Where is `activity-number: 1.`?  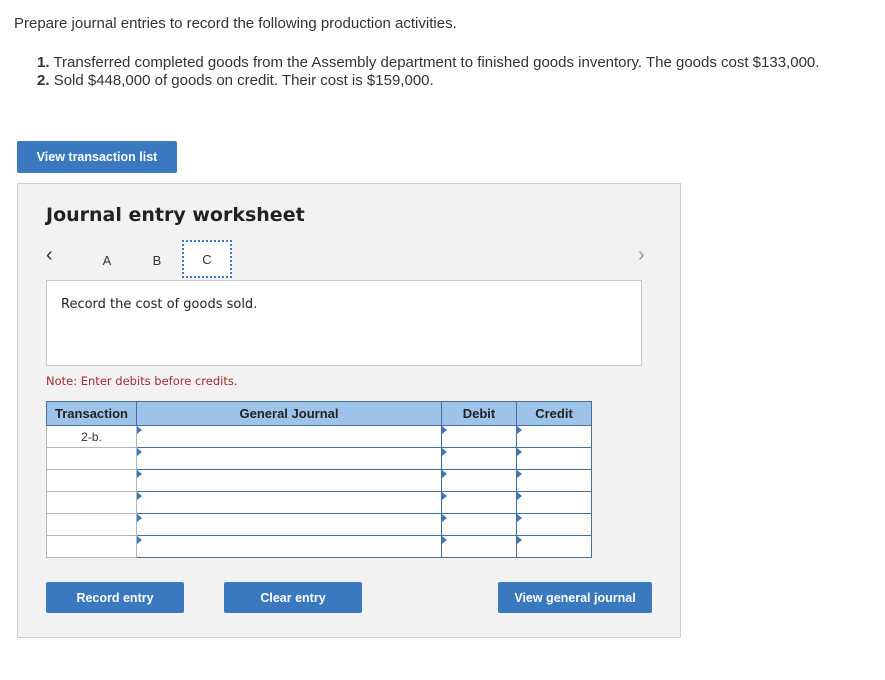 activity-number: 1. is located at coordinates (43, 62).